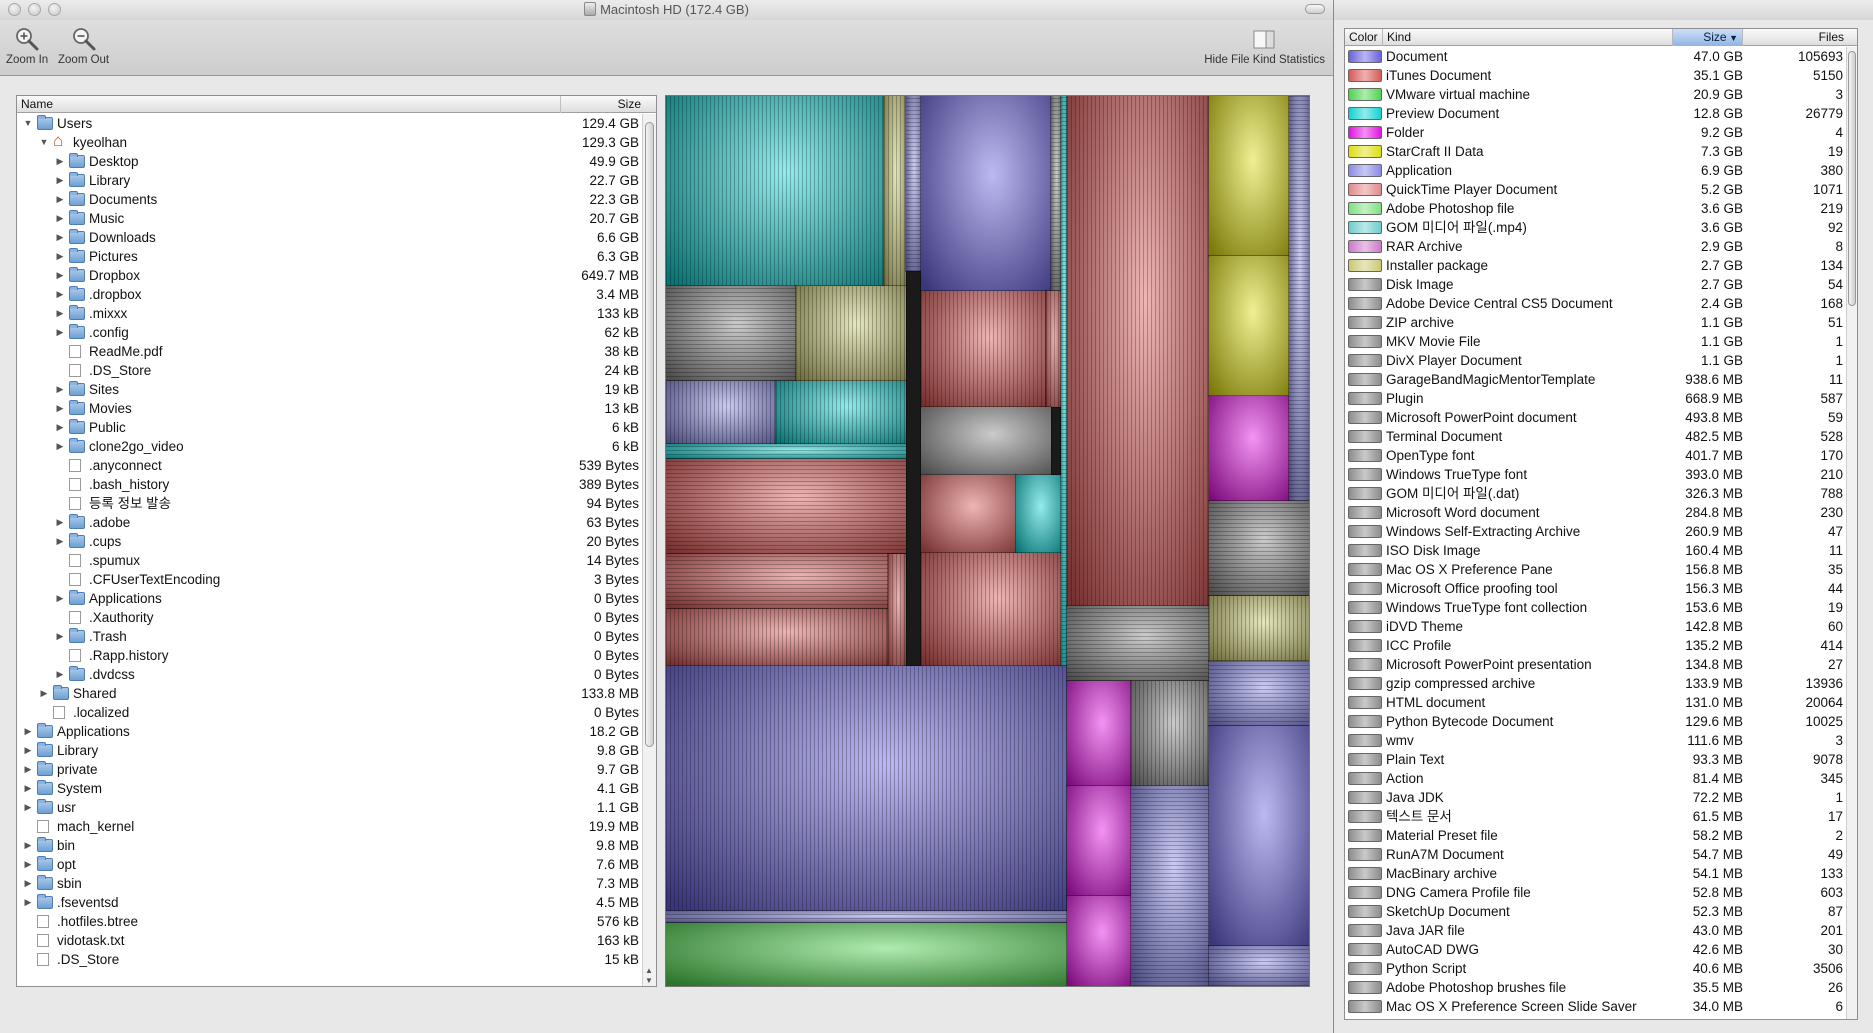  What do you see at coordinates (330, 123) in the screenshot?
I see `tree-row: ▼ Users 129.4 GB` at bounding box center [330, 123].